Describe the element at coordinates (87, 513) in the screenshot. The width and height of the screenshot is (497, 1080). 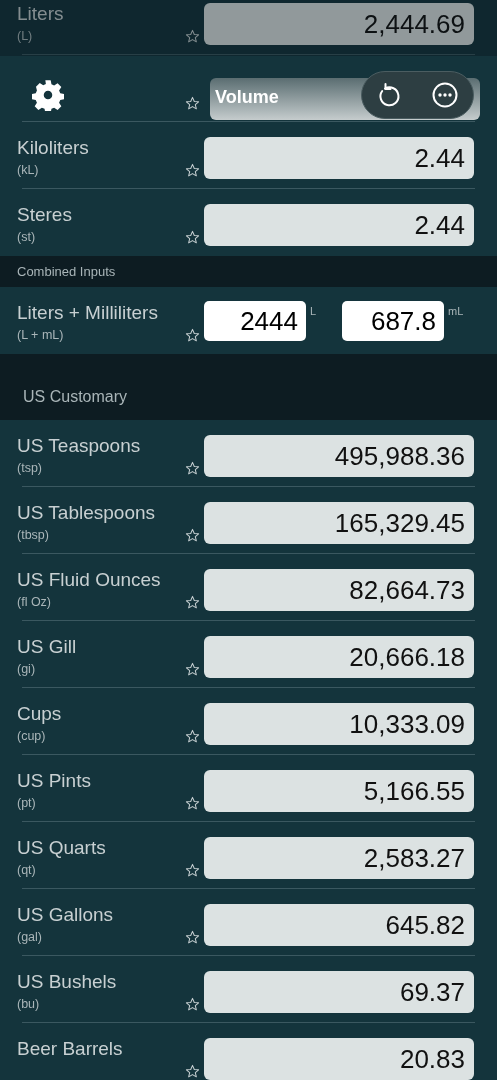
I see `unit-name: US Tablespoons` at that location.